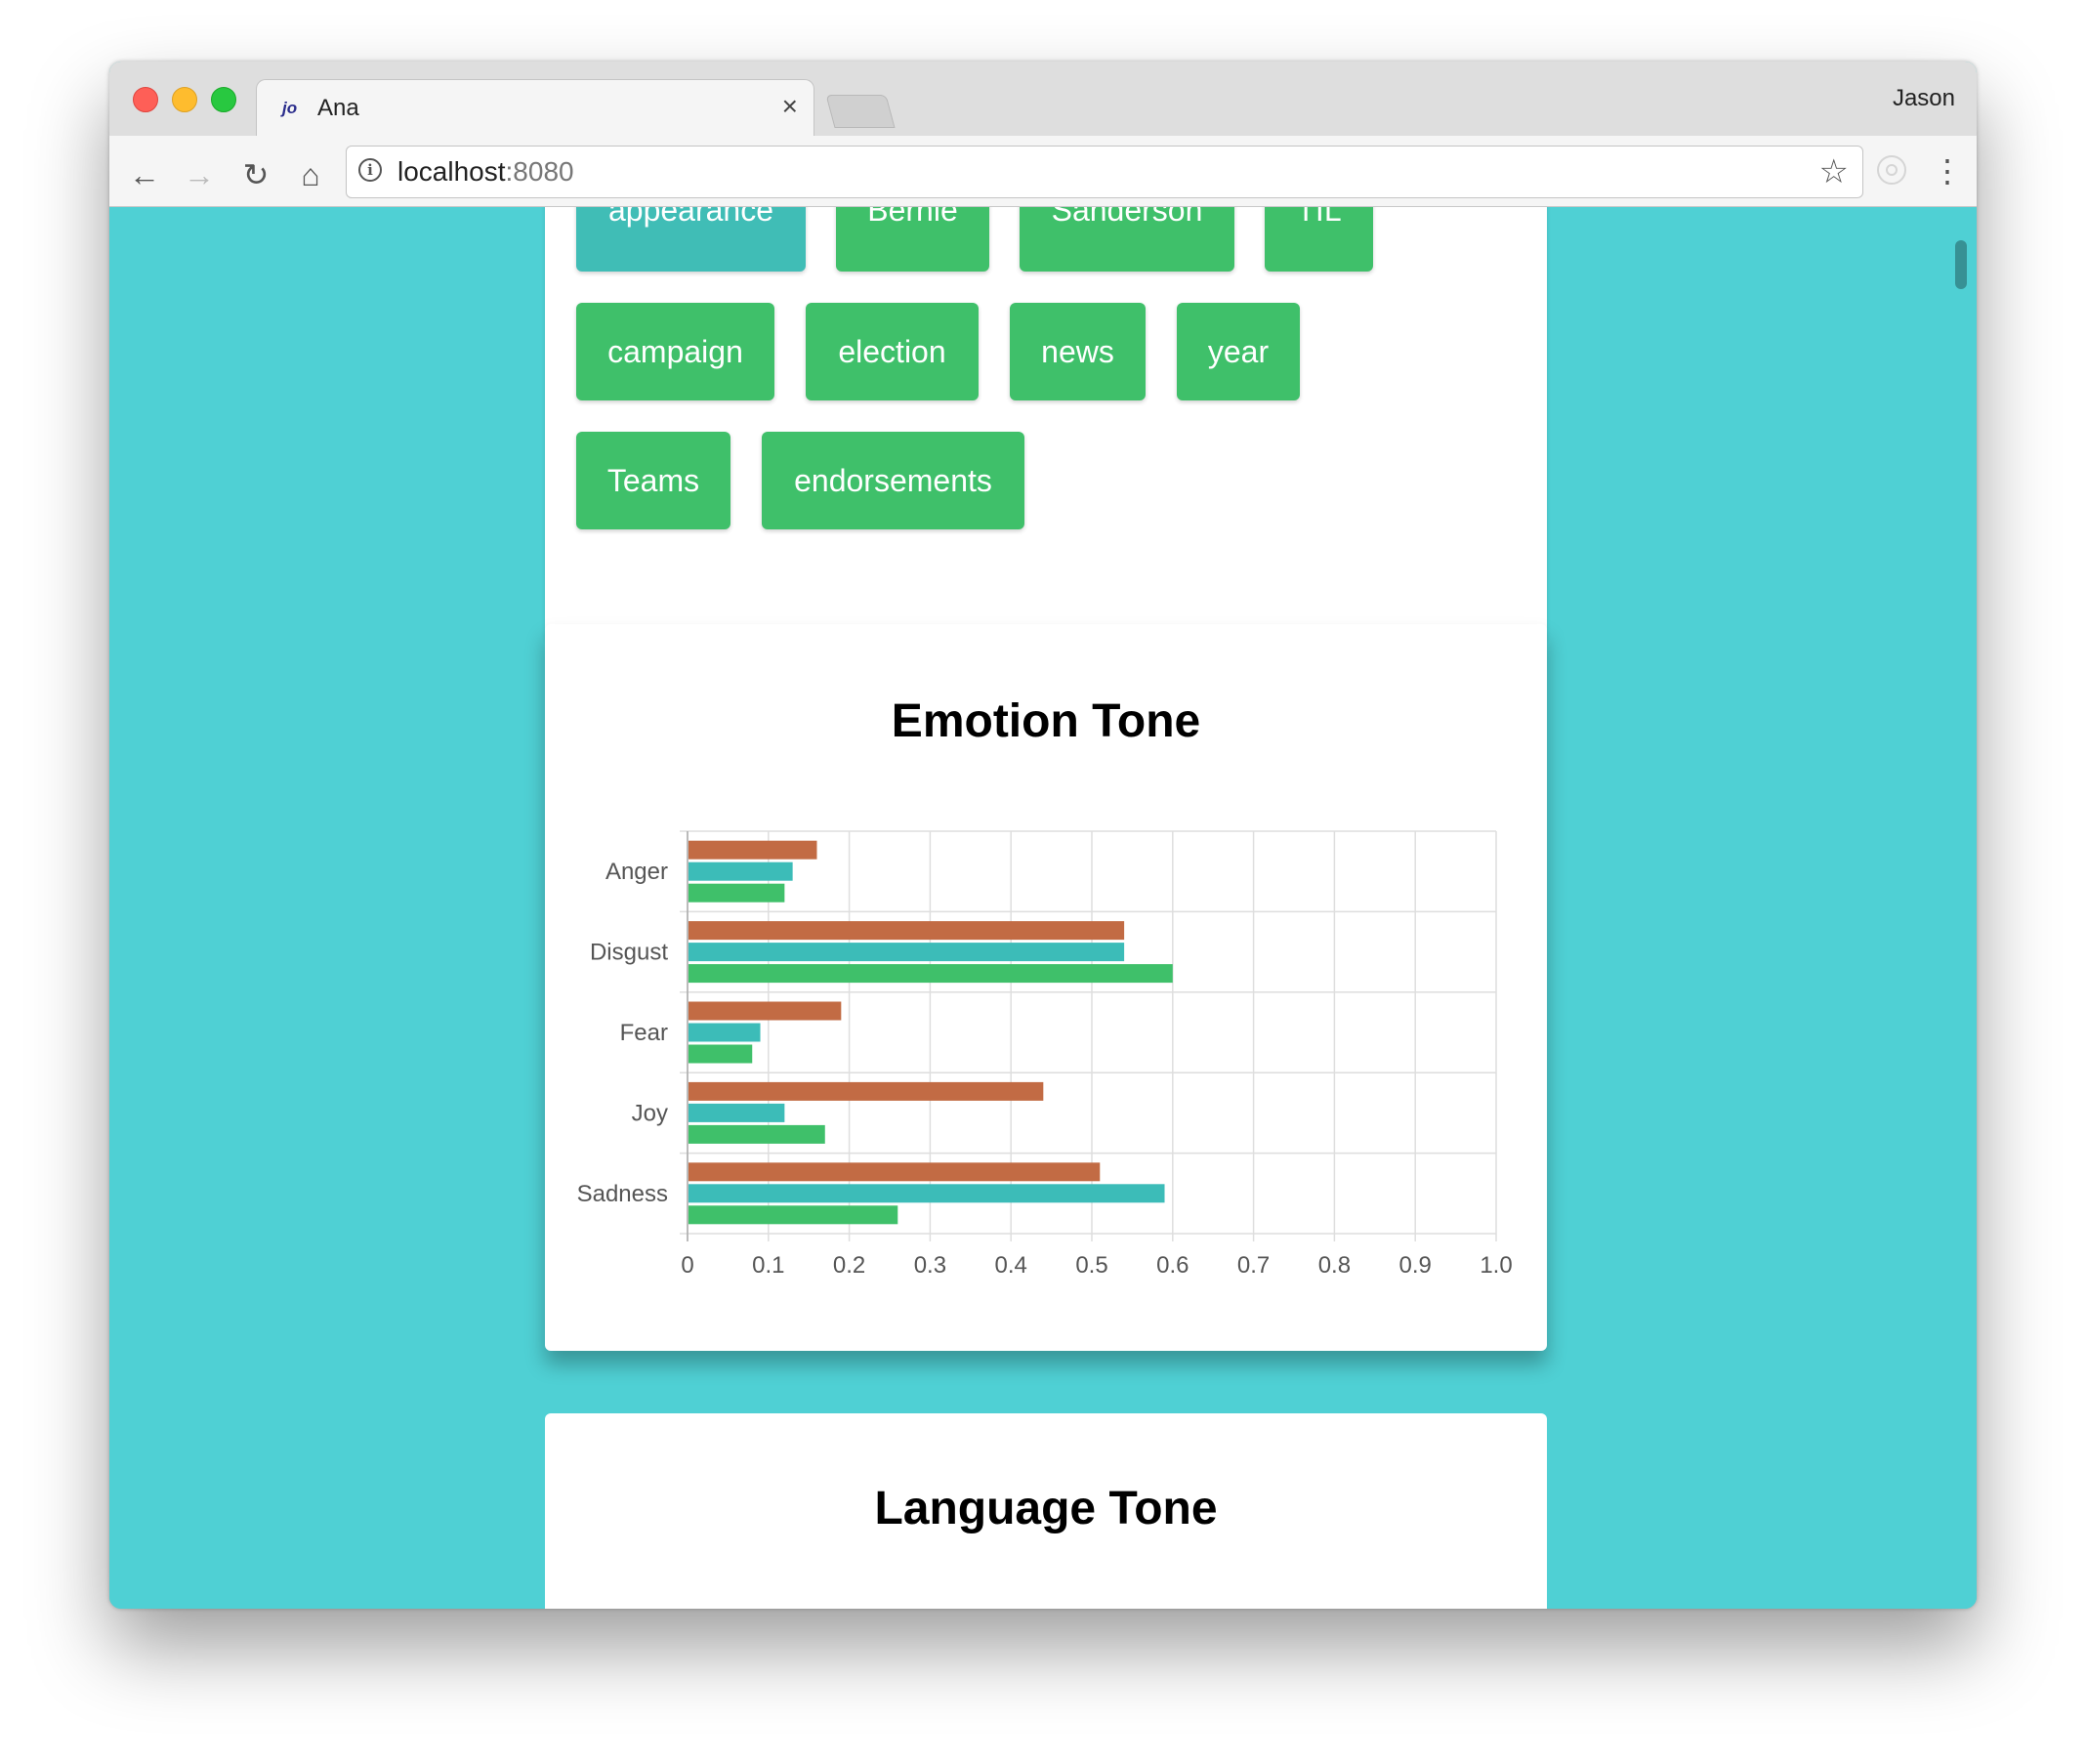 Image resolution: width=2086 pixels, height=1764 pixels. What do you see at coordinates (622, 1194) in the screenshot?
I see `y-category-label: Sadness` at bounding box center [622, 1194].